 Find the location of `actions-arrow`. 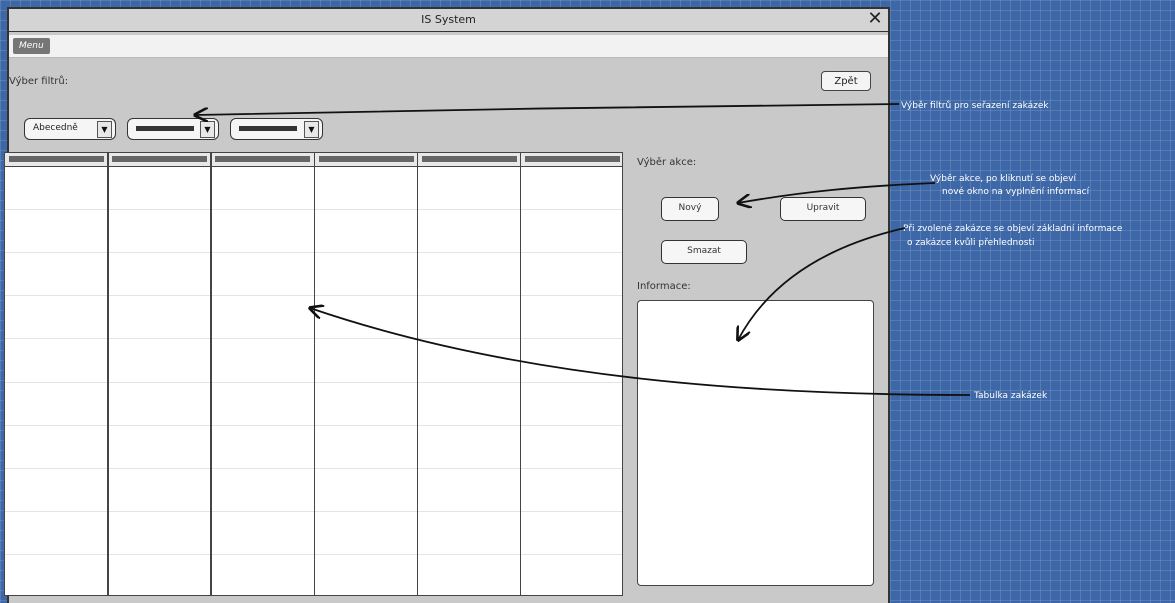

actions-arrow is located at coordinates (837, 192).